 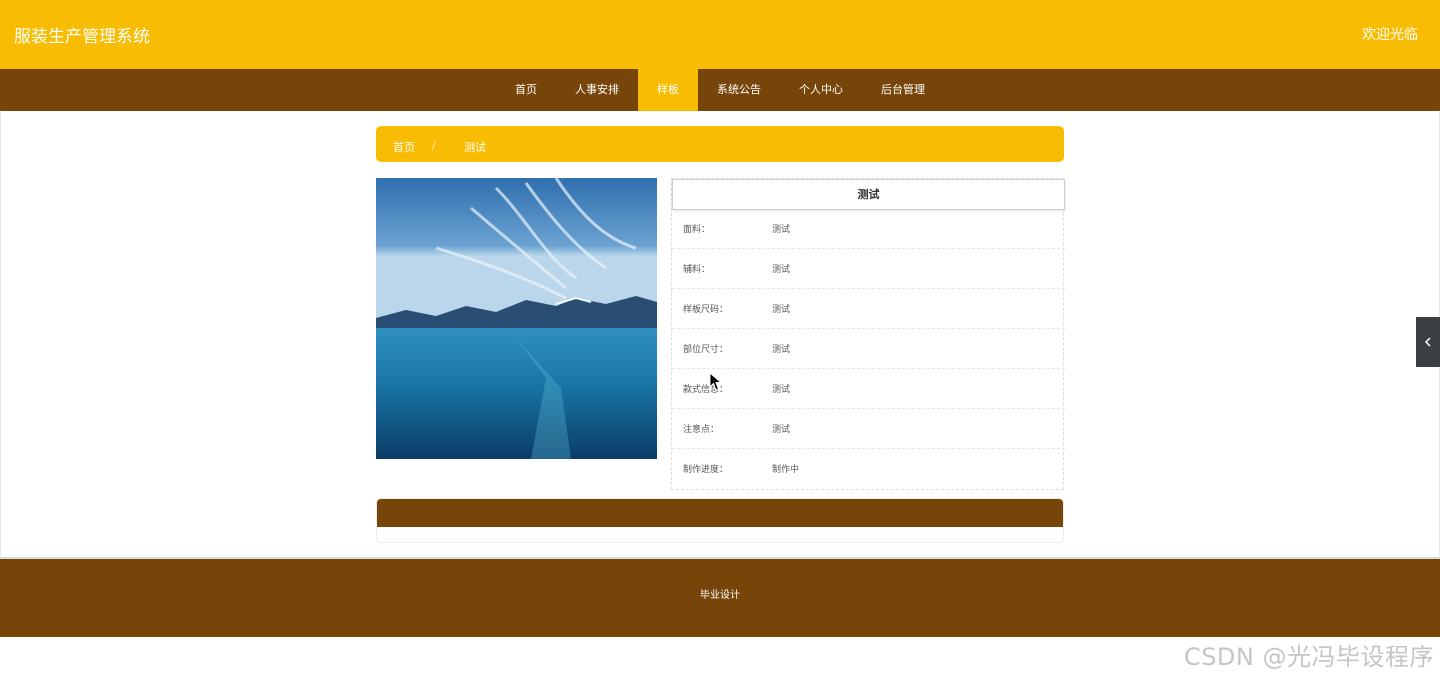 I want to click on top-header: 服装生产管理系统 欢迎光临, so click(x=720, y=34).